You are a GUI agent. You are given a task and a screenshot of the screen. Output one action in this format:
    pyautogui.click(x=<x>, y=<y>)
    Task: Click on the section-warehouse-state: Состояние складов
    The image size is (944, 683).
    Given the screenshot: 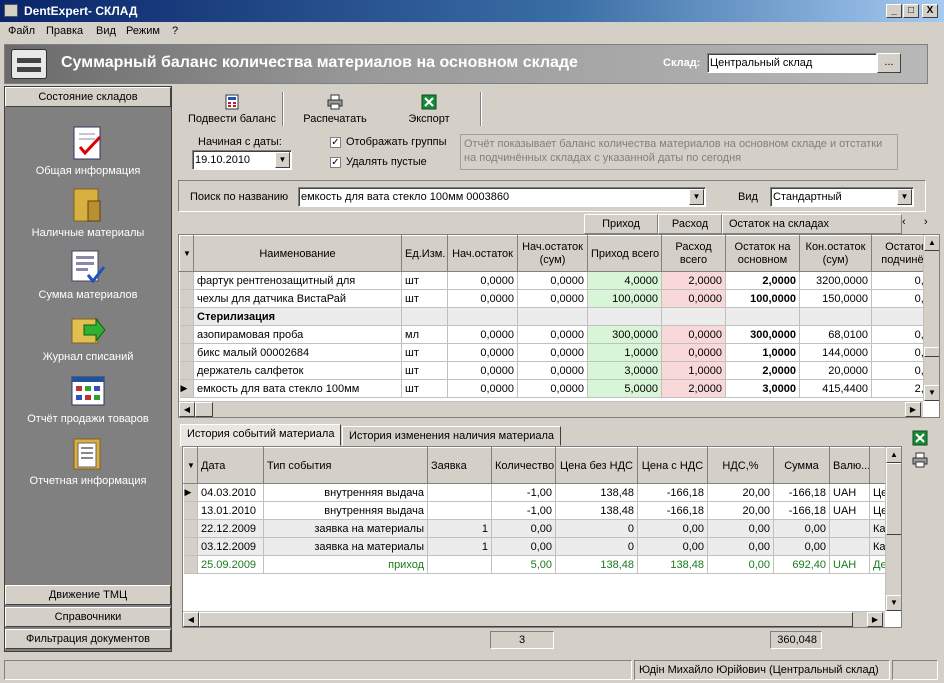 What is the action you would take?
    pyautogui.click(x=88, y=97)
    